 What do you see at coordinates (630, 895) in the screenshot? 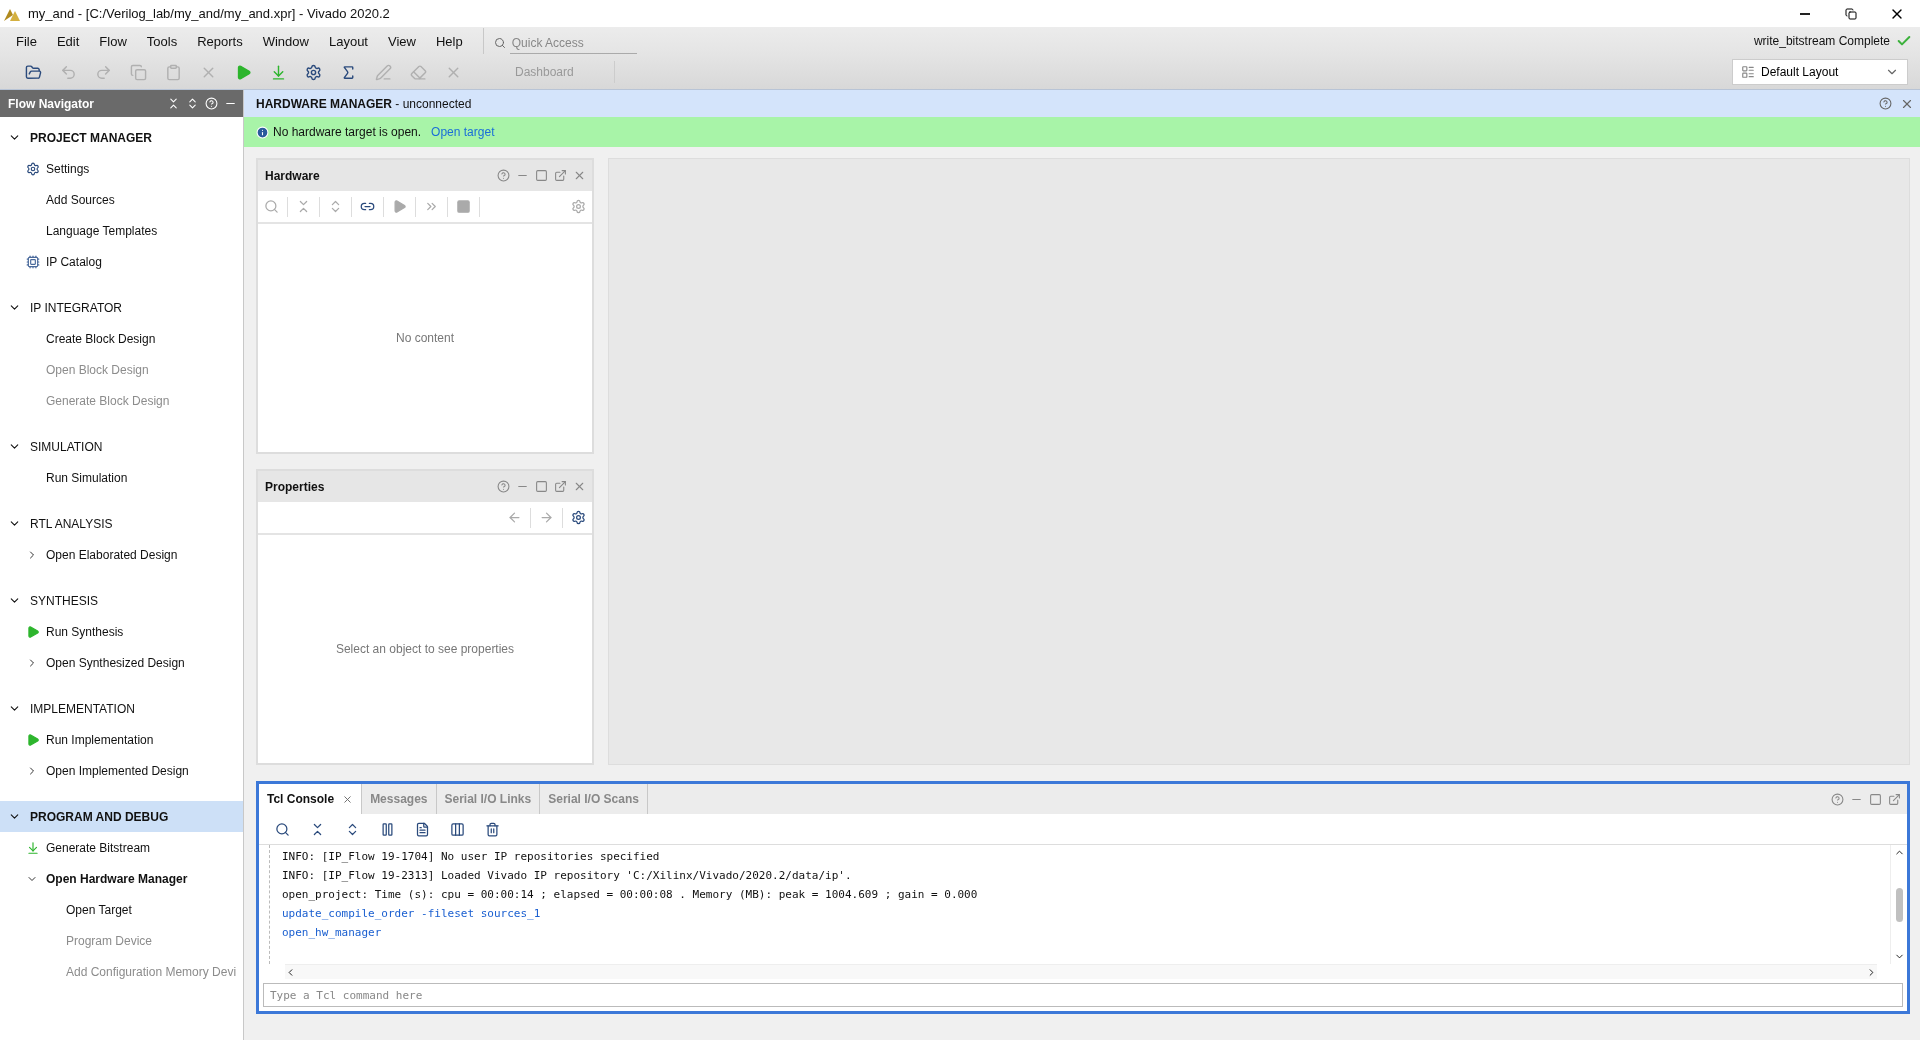
I see `console-line: open_project: Time (s): cpu = 00:00:14 ; elapsed = 00:00:08 . Memory (MB): peak = 1004.609 ; gain = 0.000` at bounding box center [630, 895].